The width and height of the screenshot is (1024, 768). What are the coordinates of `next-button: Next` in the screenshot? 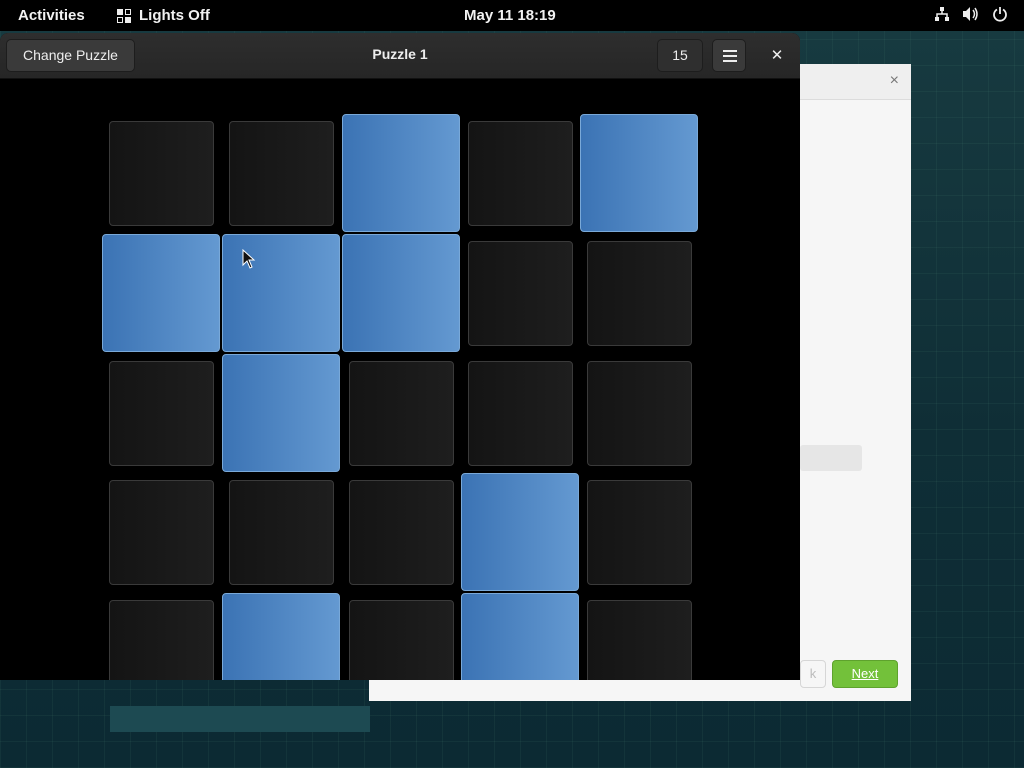 It's located at (865, 674).